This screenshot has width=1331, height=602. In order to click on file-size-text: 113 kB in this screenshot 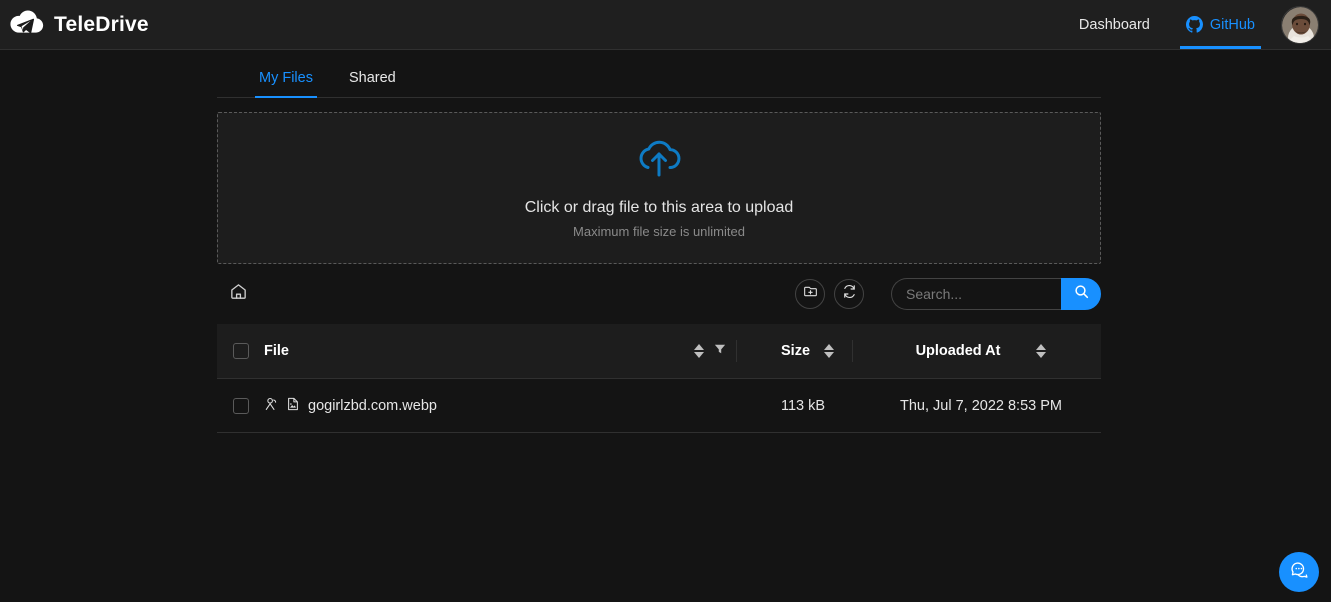, I will do `click(803, 405)`.